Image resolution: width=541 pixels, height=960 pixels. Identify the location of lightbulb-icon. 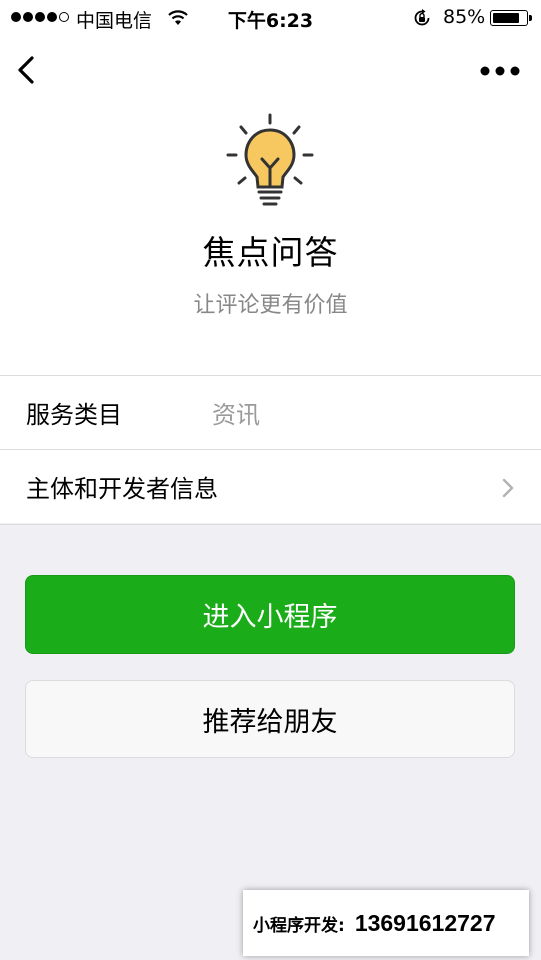
(270, 159).